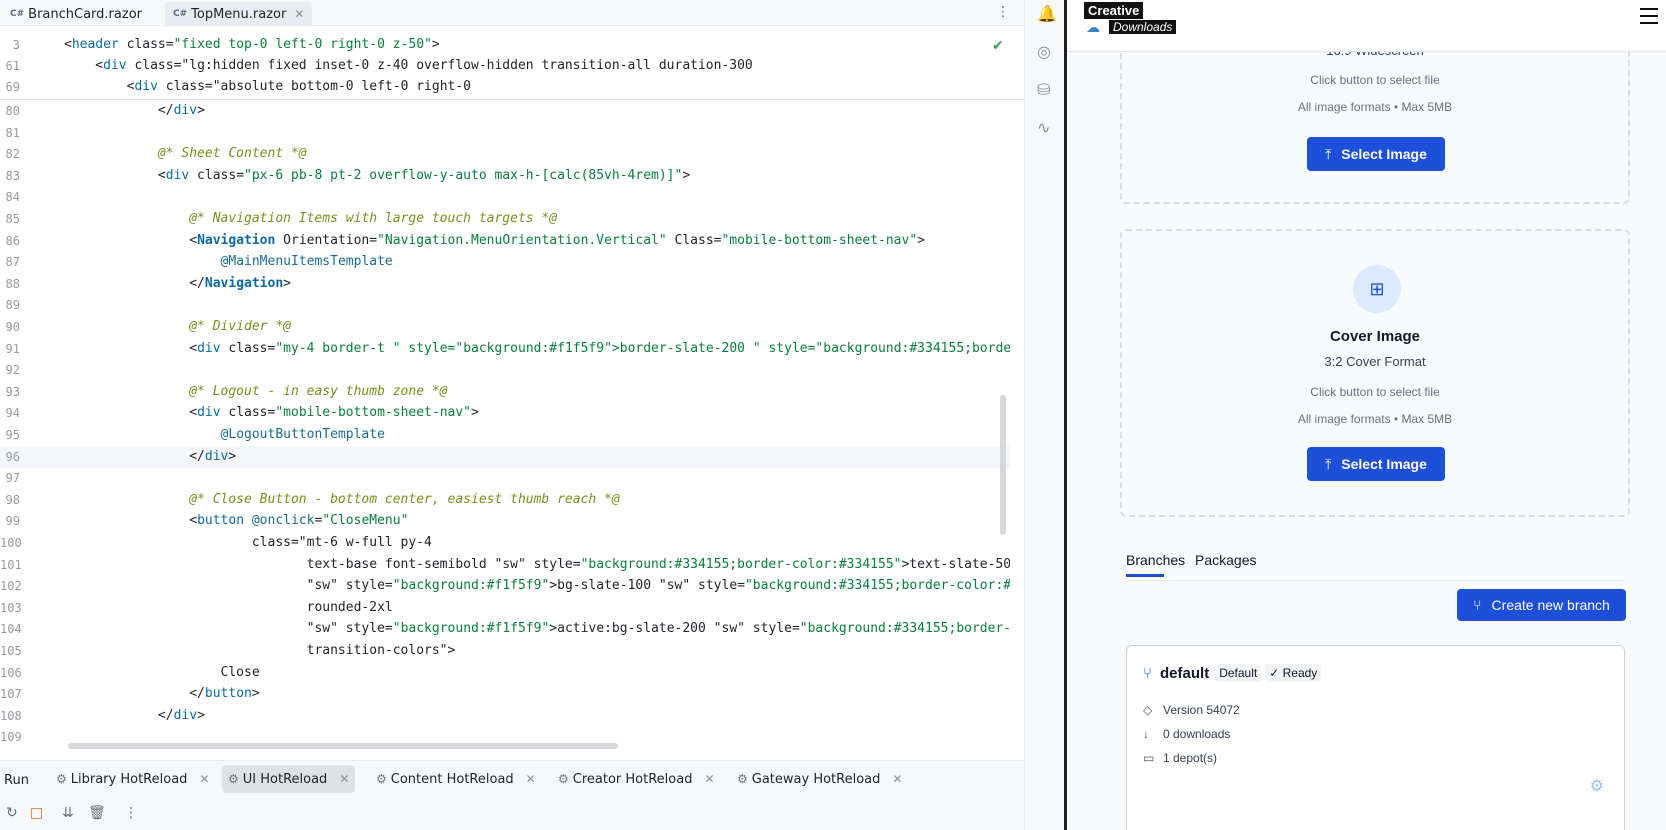 The image size is (1666, 830). Describe the element at coordinates (1148, 673) in the screenshot. I see `branch-icon: ⑂` at that location.